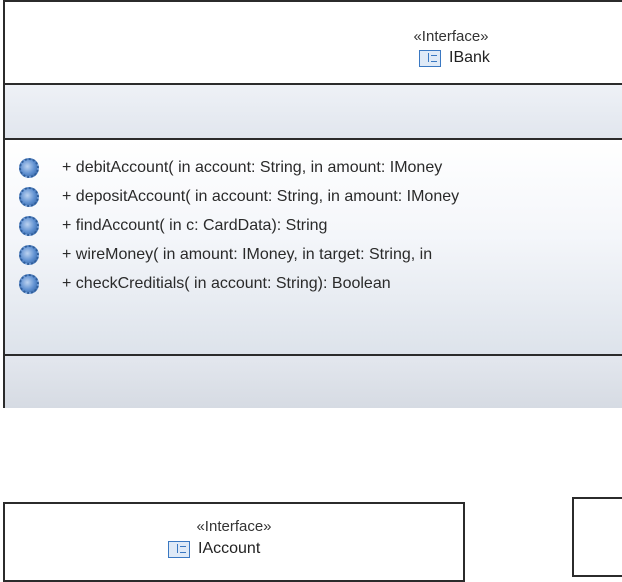 This screenshot has width=622, height=582. I want to click on ibank-bottom-compartment, so click(313, 382).